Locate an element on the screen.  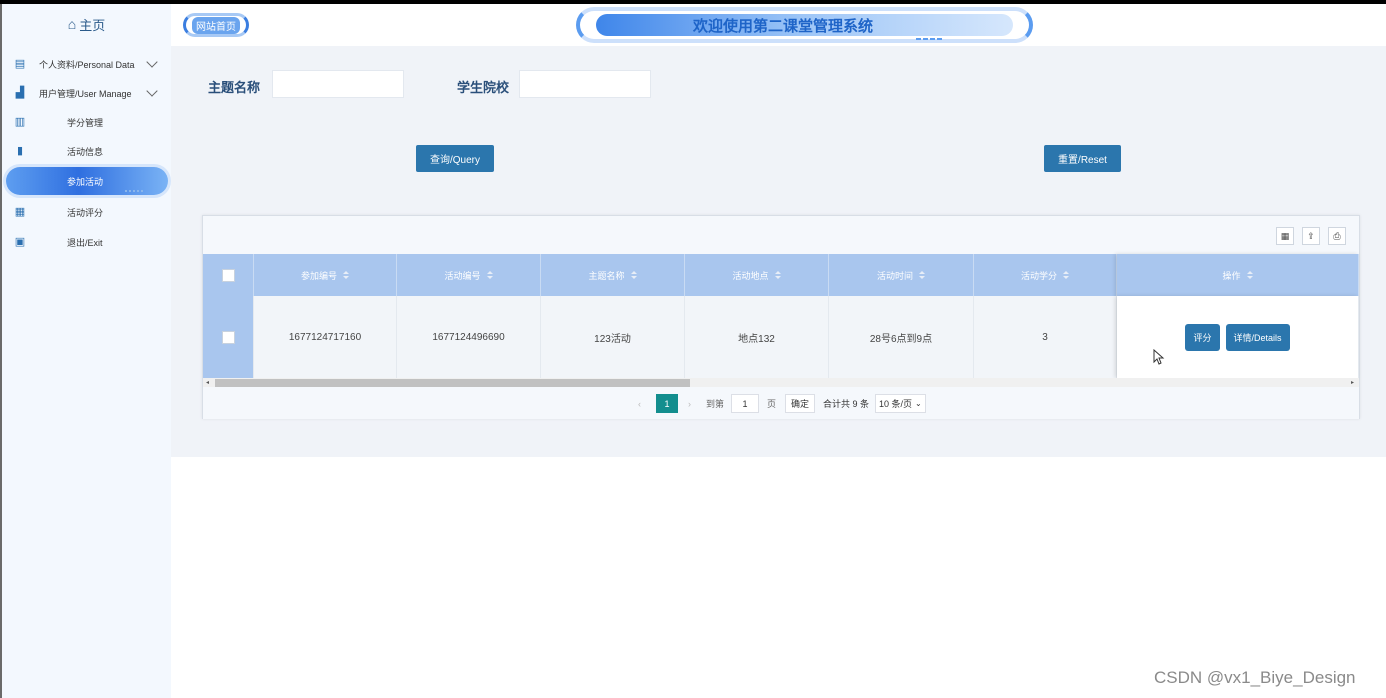
goto-page-input: 1 is located at coordinates (745, 403).